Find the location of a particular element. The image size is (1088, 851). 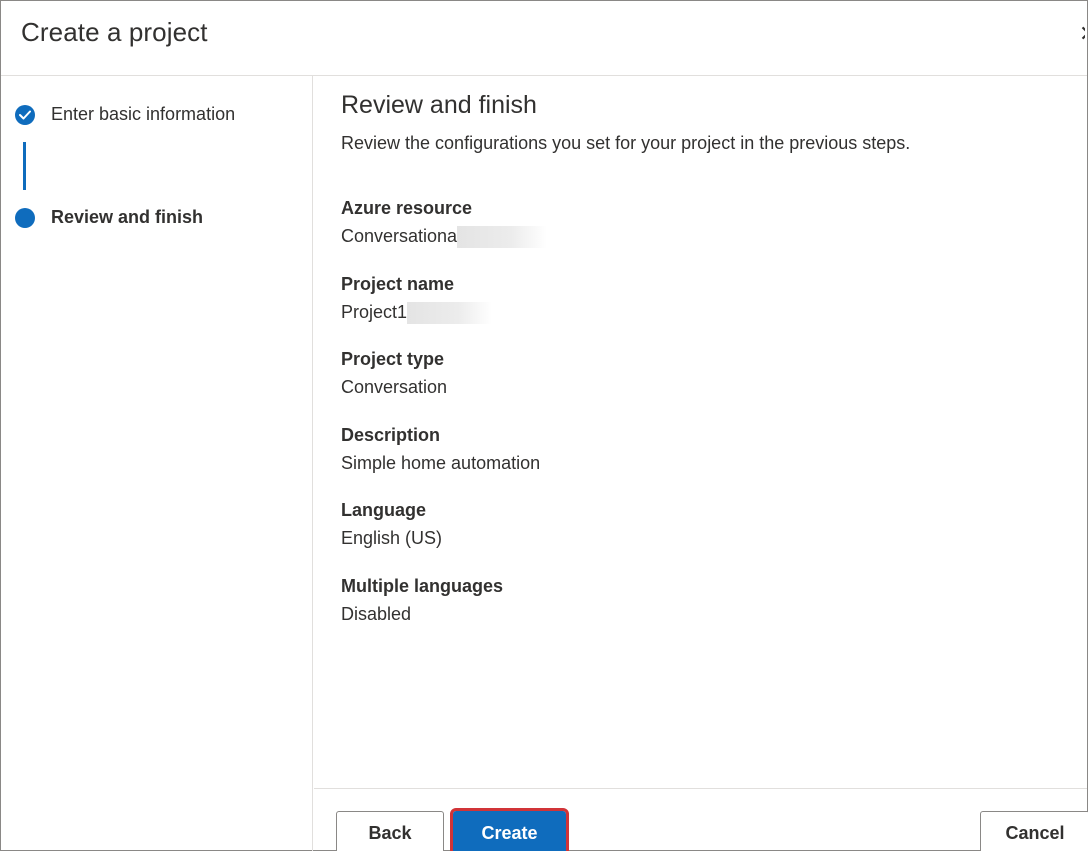

step-label: Review and finish is located at coordinates (127, 217).